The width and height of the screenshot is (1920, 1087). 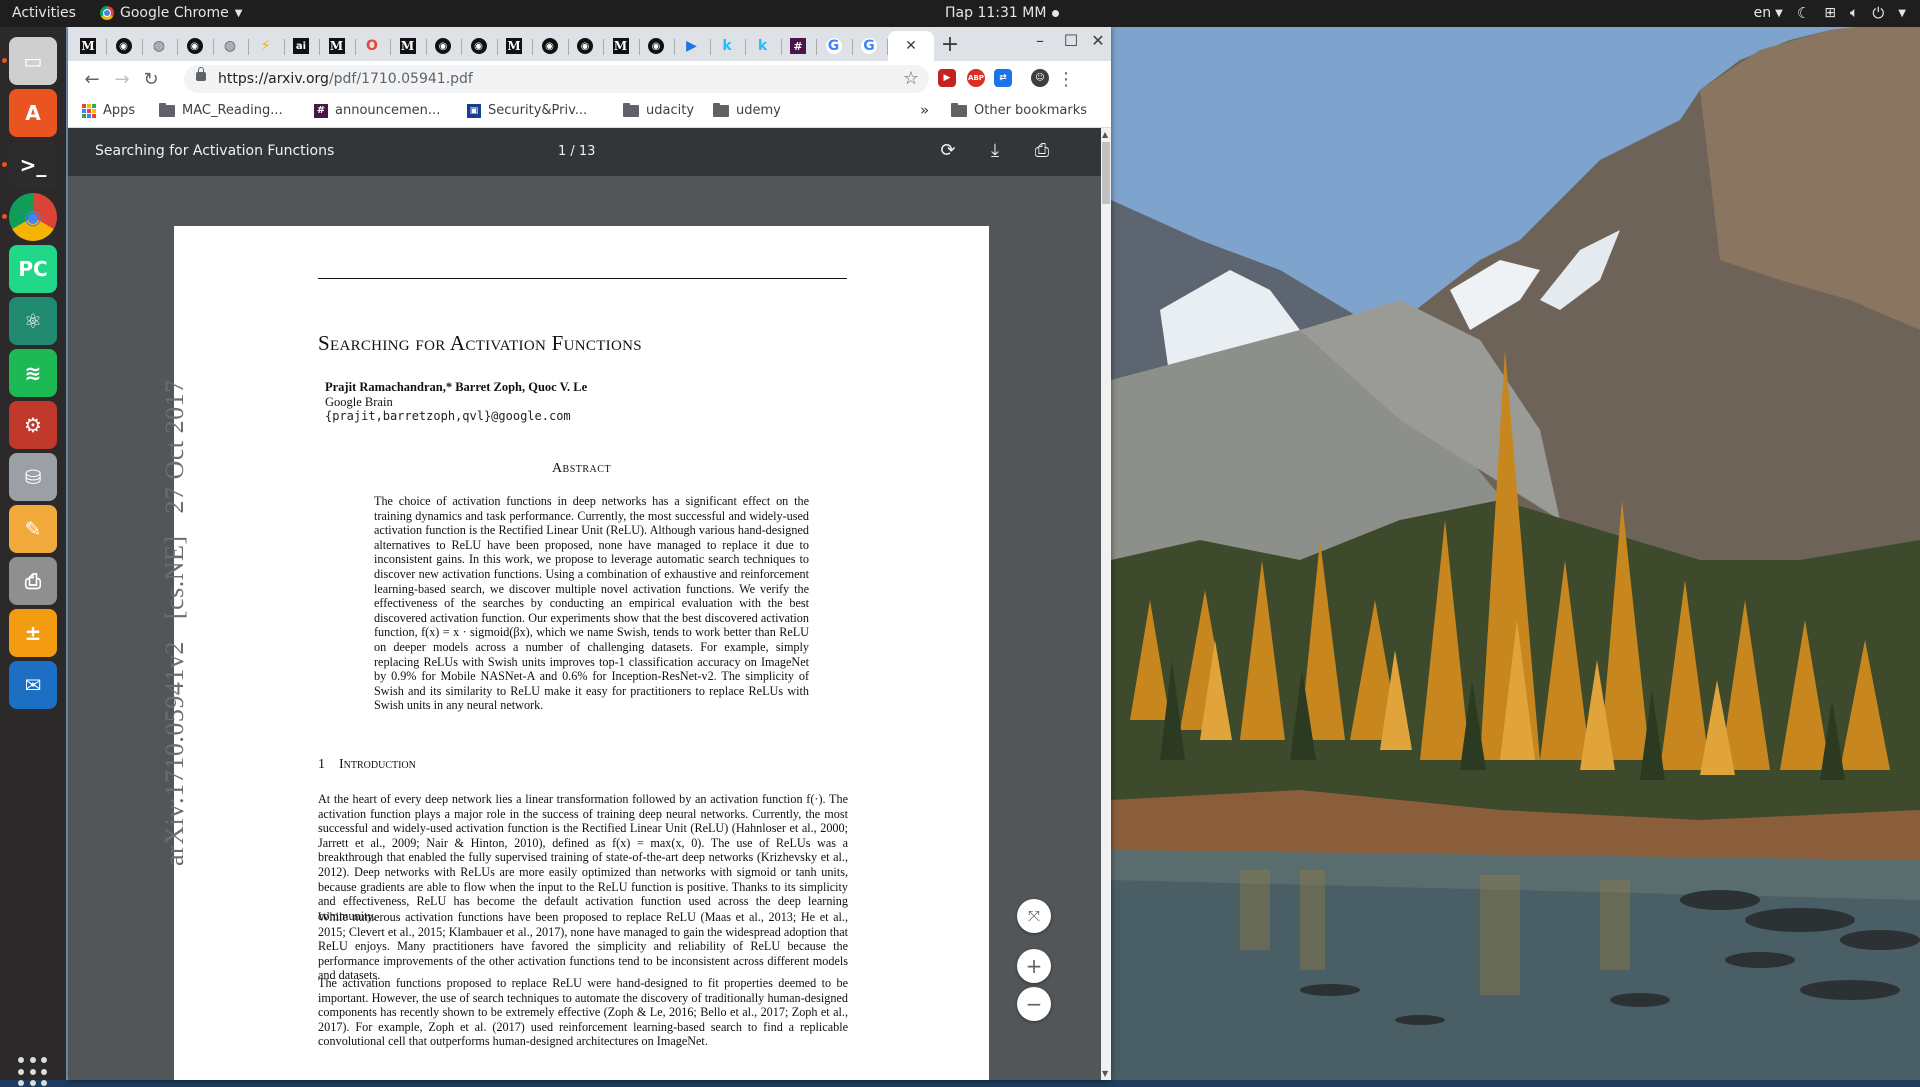 I want to click on bookmark-apps: Apps, so click(x=108, y=110).